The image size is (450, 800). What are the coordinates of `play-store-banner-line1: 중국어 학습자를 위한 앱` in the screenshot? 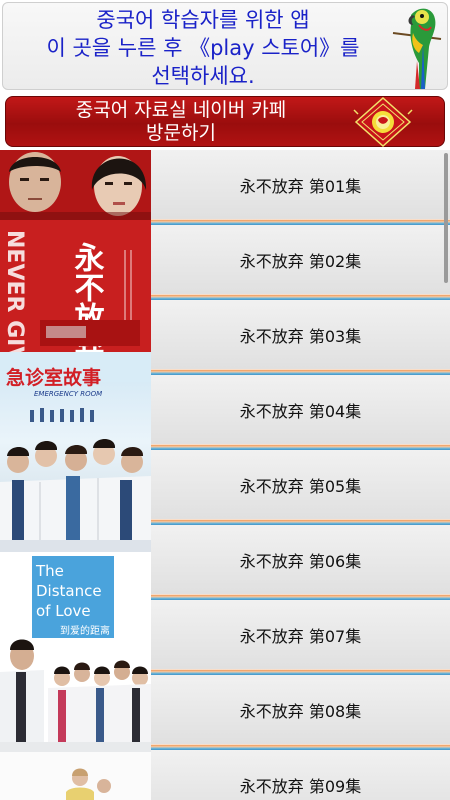 It's located at (203, 20).